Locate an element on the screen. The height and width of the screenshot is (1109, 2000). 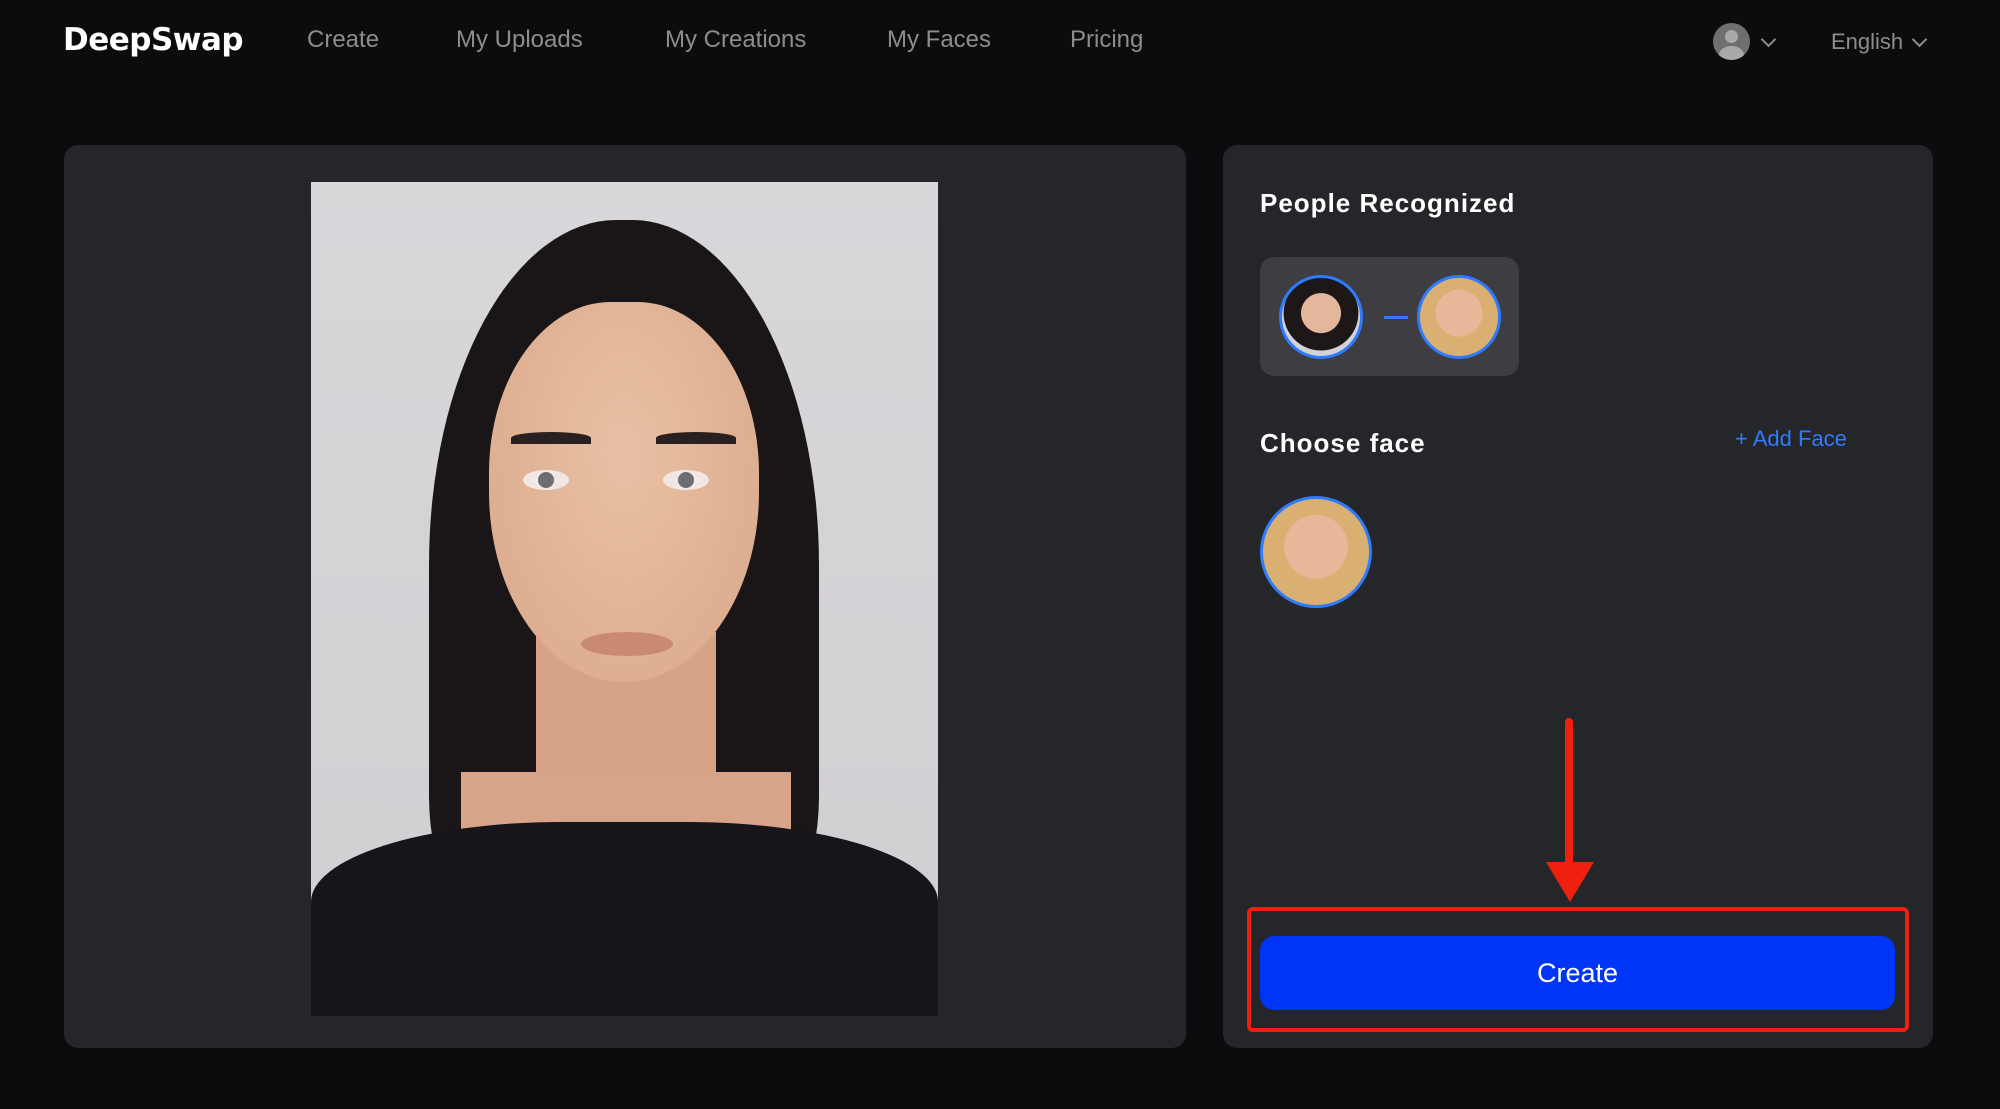
face-option is located at coordinates (1316, 552).